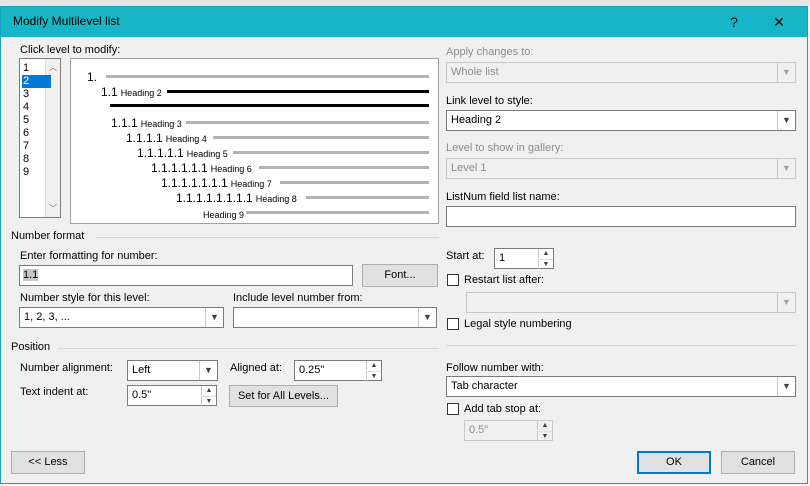 This screenshot has height=486, width=810. What do you see at coordinates (85, 298) in the screenshot?
I see `number-style-label: Number style for this level:` at bounding box center [85, 298].